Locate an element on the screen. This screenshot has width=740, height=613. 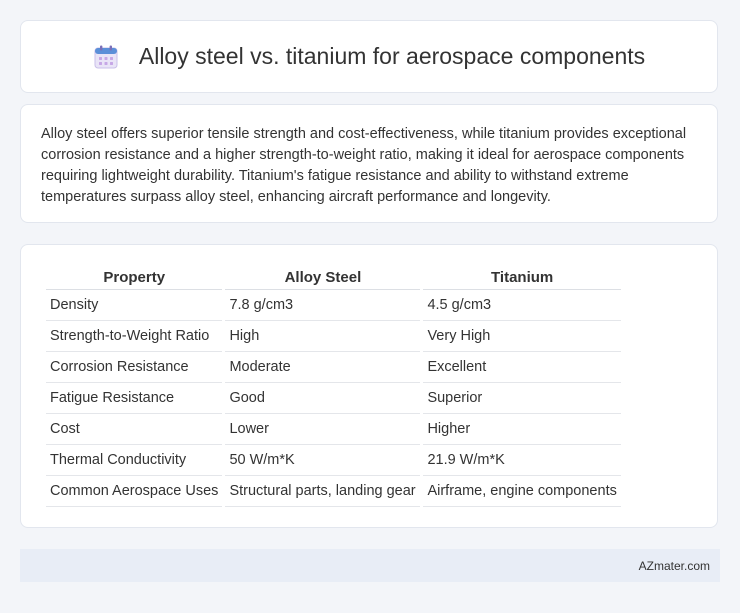
cell-property: Thermal Conductivity is located at coordinates (134, 460).